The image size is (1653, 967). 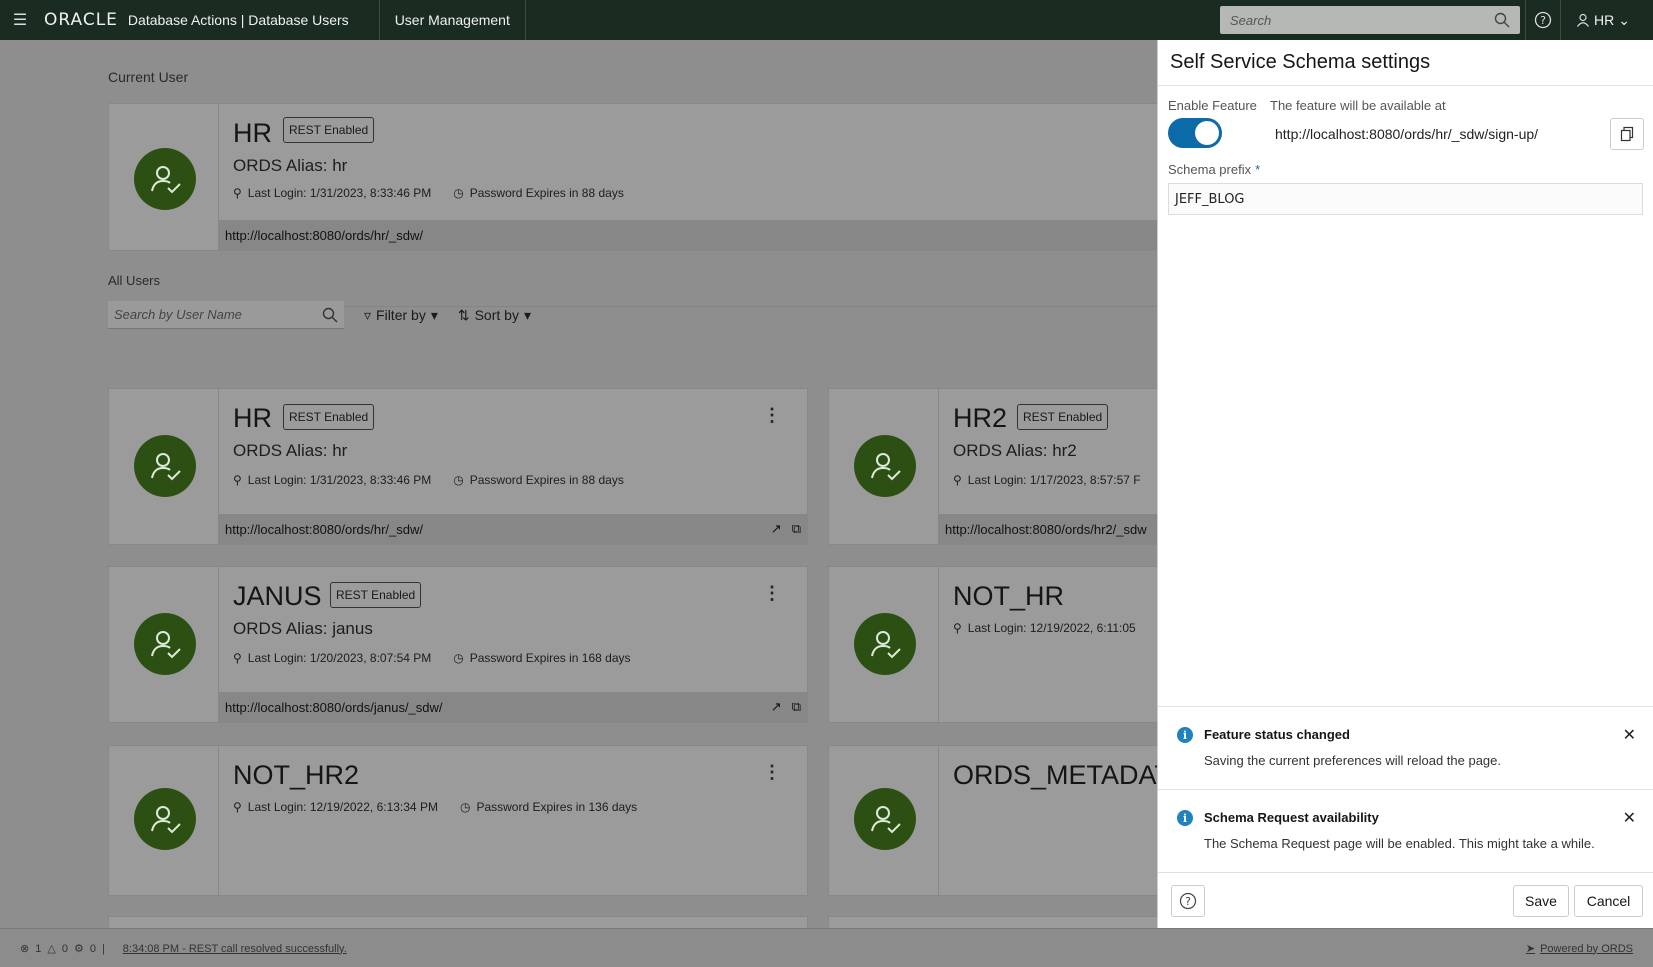 I want to click on enable-feature-toggle, so click(x=1195, y=133).